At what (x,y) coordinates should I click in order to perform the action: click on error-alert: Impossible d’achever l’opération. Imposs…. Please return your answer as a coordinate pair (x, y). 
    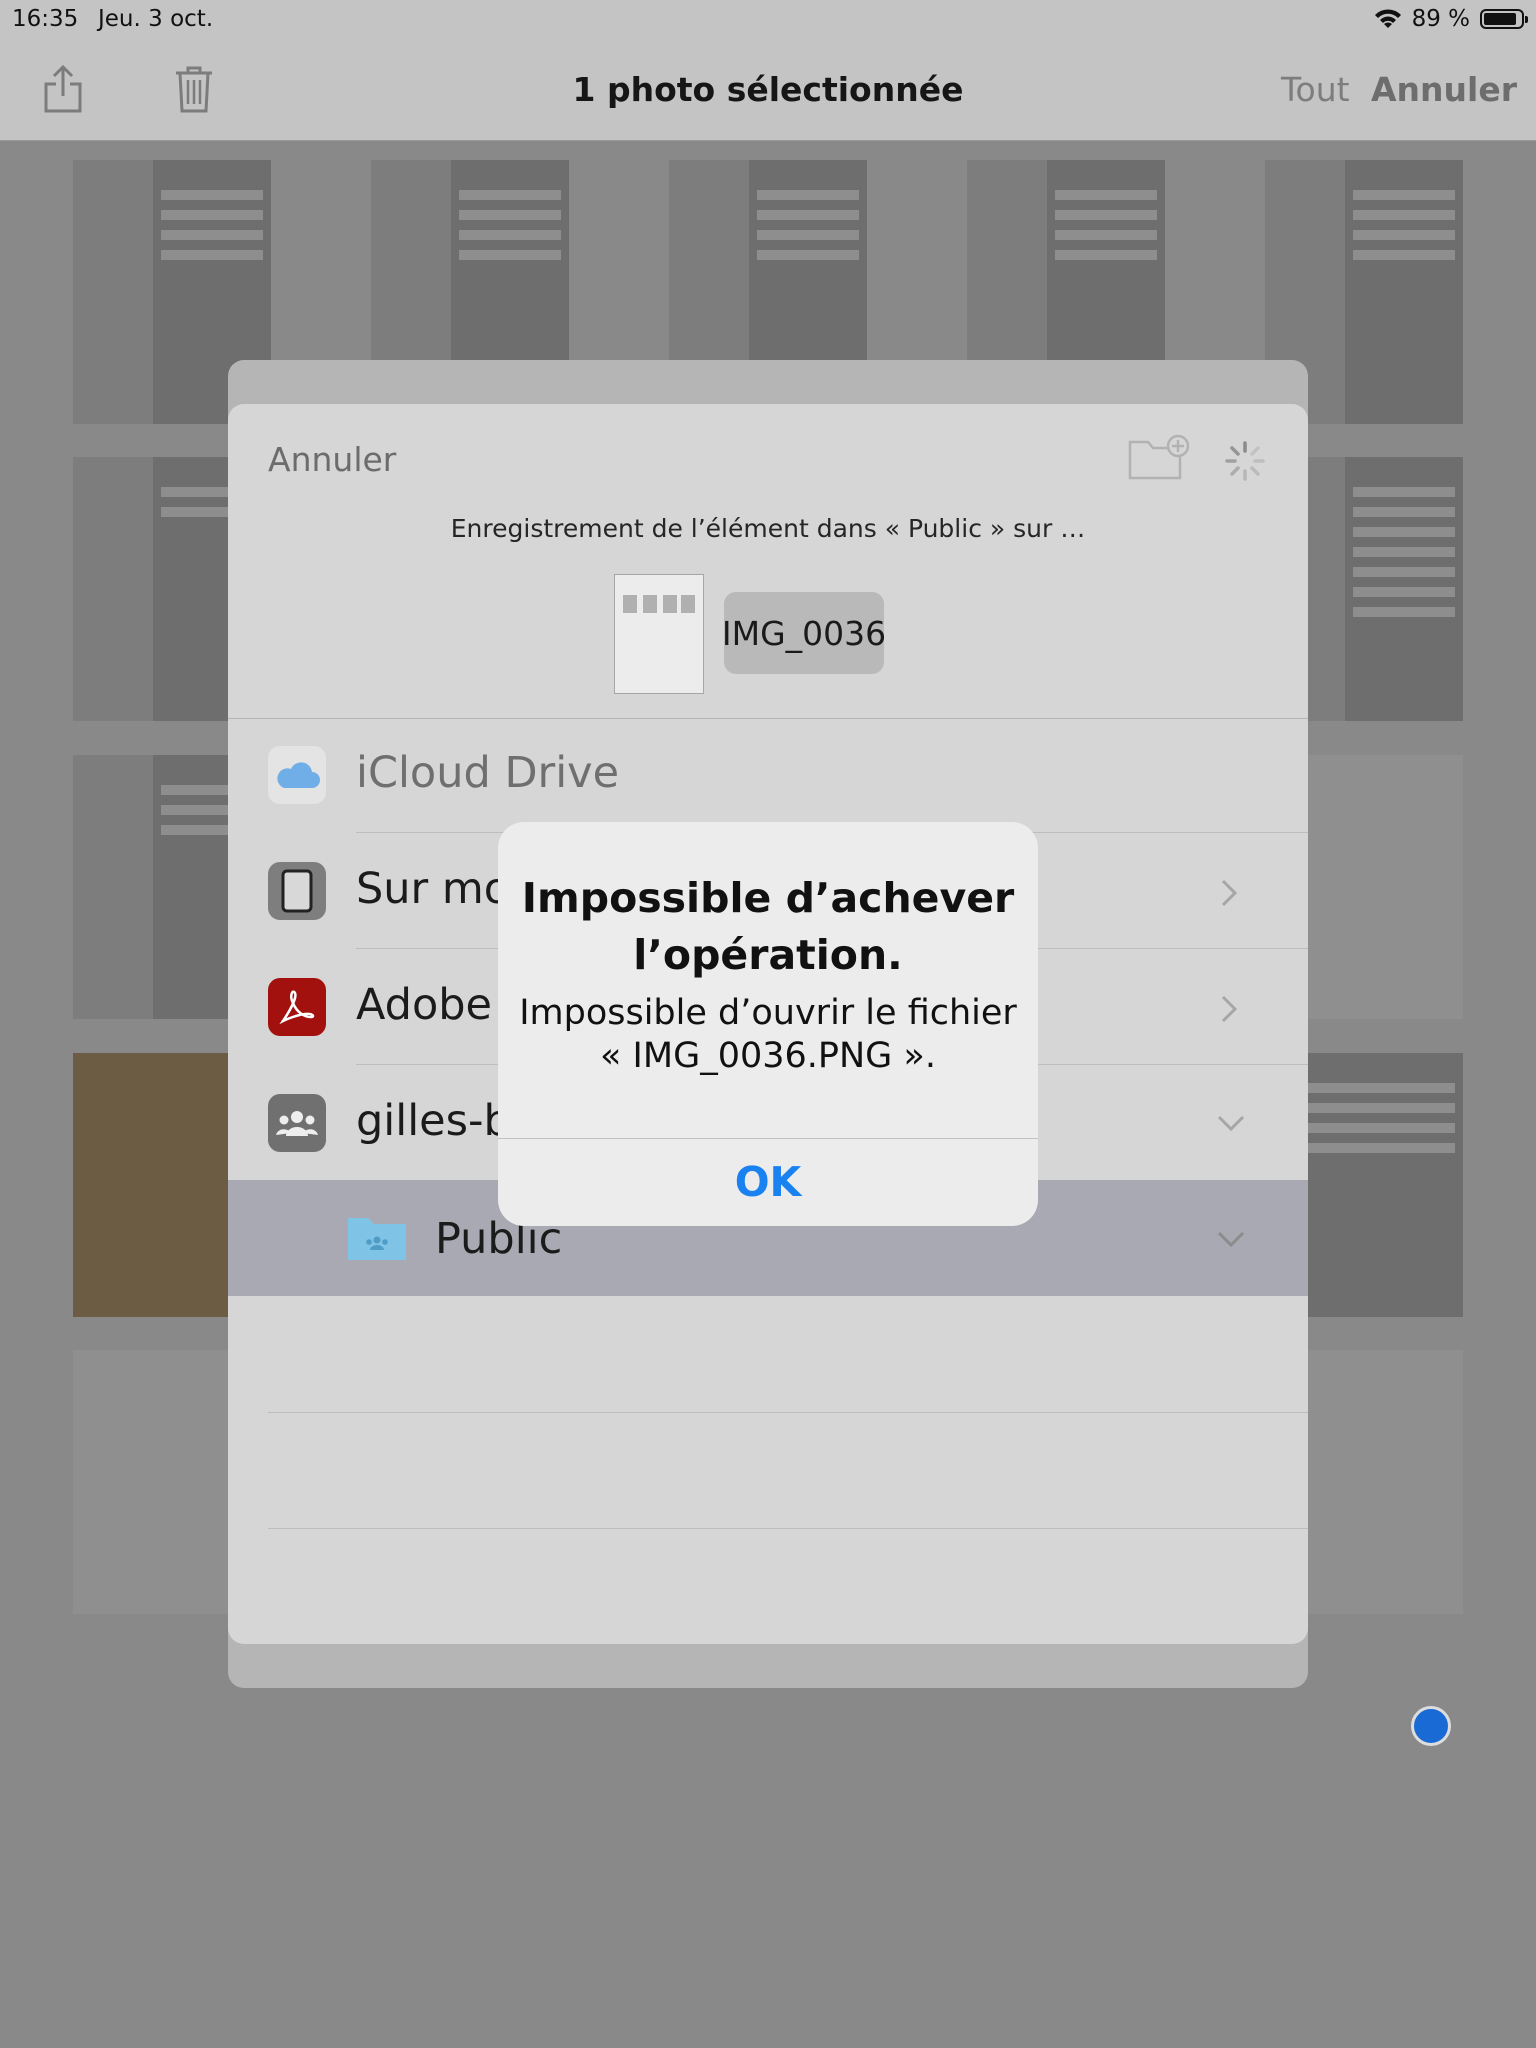
    Looking at the image, I should click on (768, 1024).